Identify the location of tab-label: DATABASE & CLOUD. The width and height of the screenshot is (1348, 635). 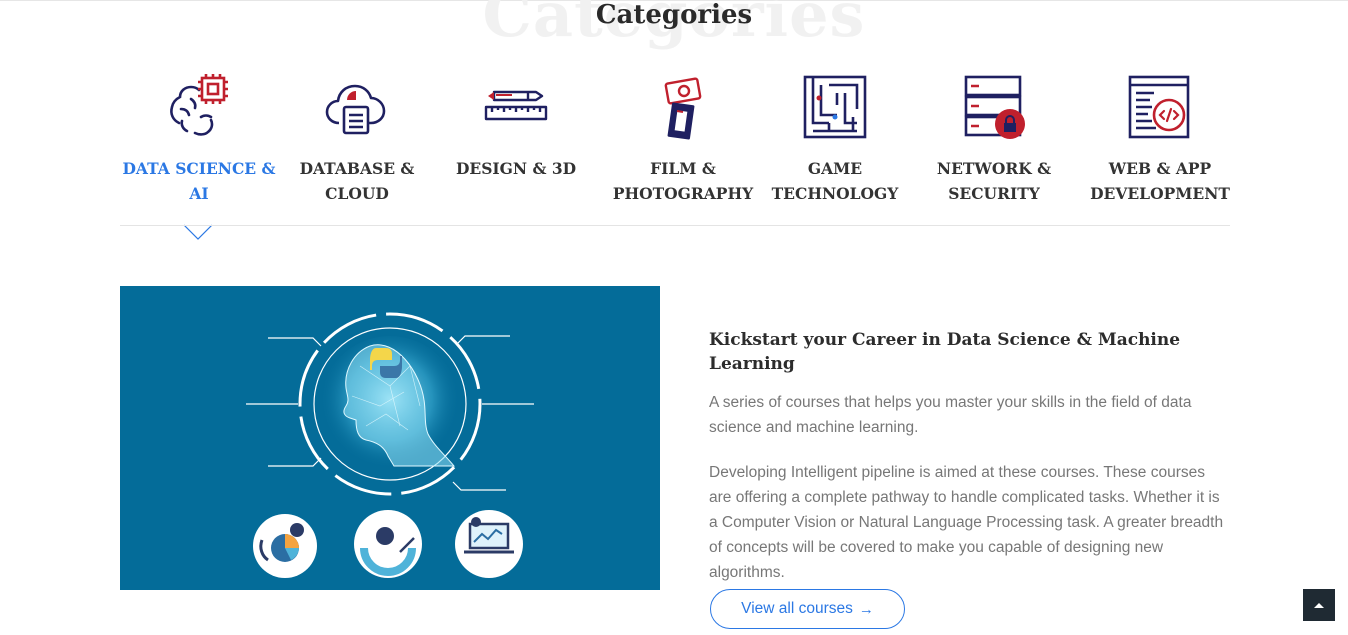
(357, 181).